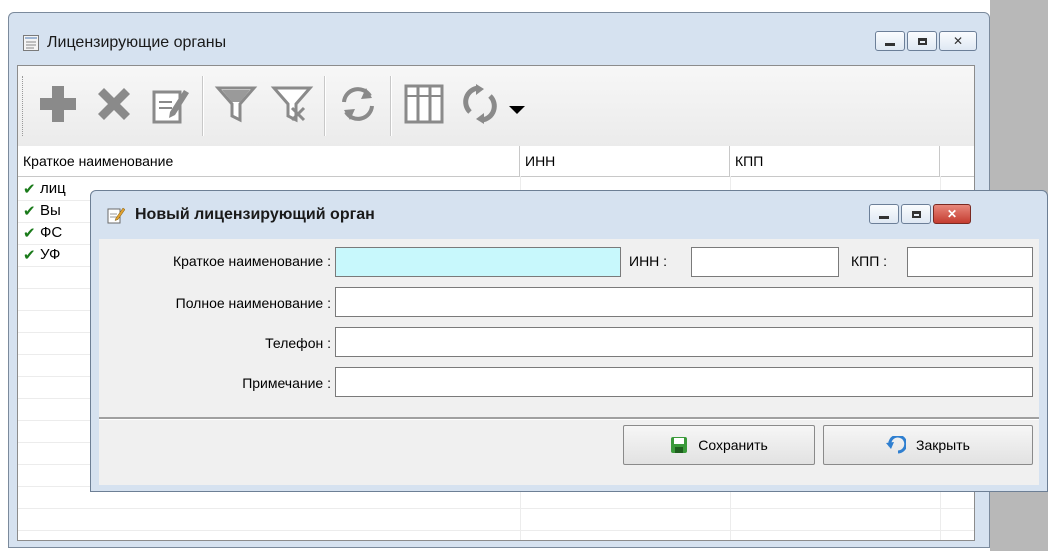  What do you see at coordinates (24, 106) in the screenshot?
I see `toolbar-grip` at bounding box center [24, 106].